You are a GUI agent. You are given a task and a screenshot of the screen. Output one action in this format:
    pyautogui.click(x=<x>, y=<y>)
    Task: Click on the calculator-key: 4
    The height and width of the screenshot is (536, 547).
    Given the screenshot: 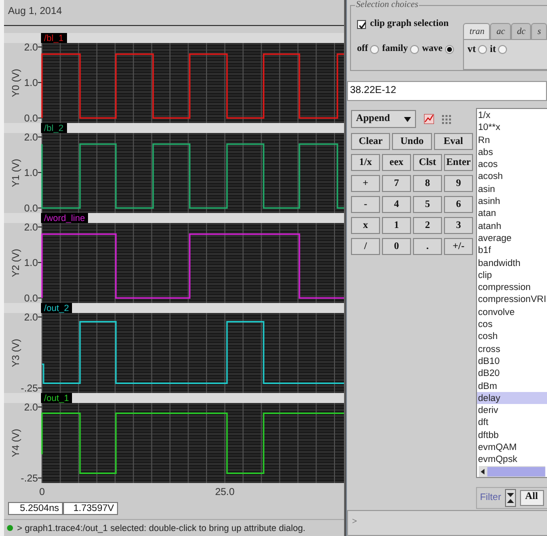 What is the action you would take?
    pyautogui.click(x=396, y=204)
    